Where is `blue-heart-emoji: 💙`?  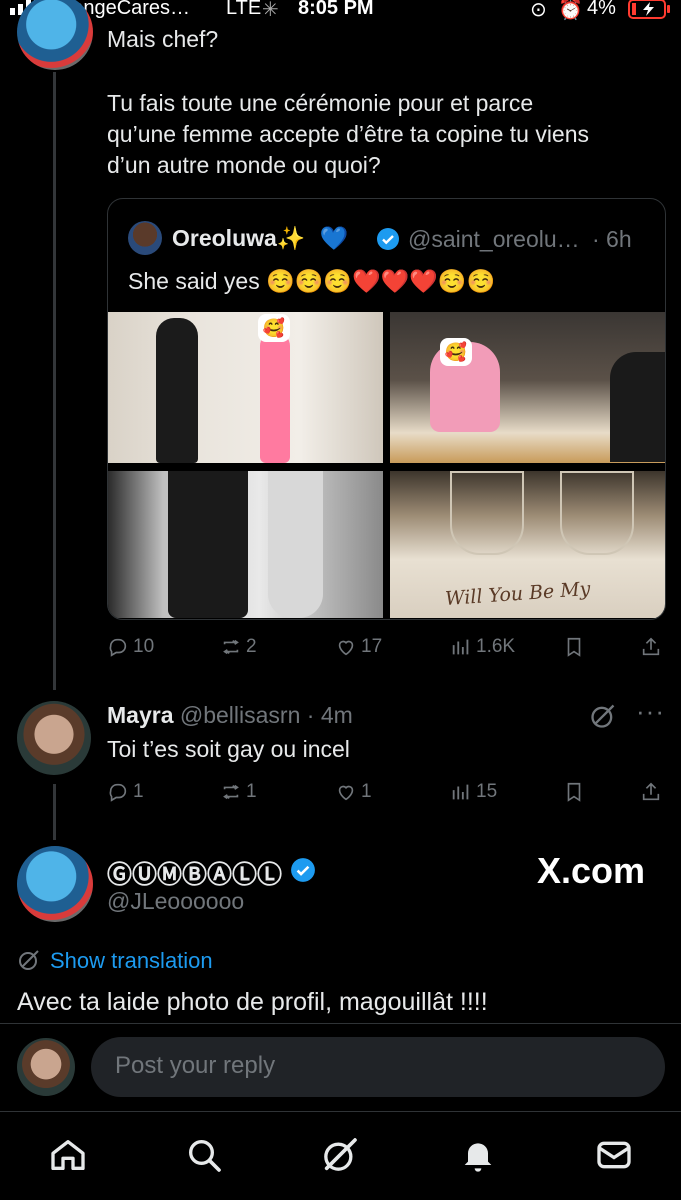 blue-heart-emoji: 💙 is located at coordinates (334, 238).